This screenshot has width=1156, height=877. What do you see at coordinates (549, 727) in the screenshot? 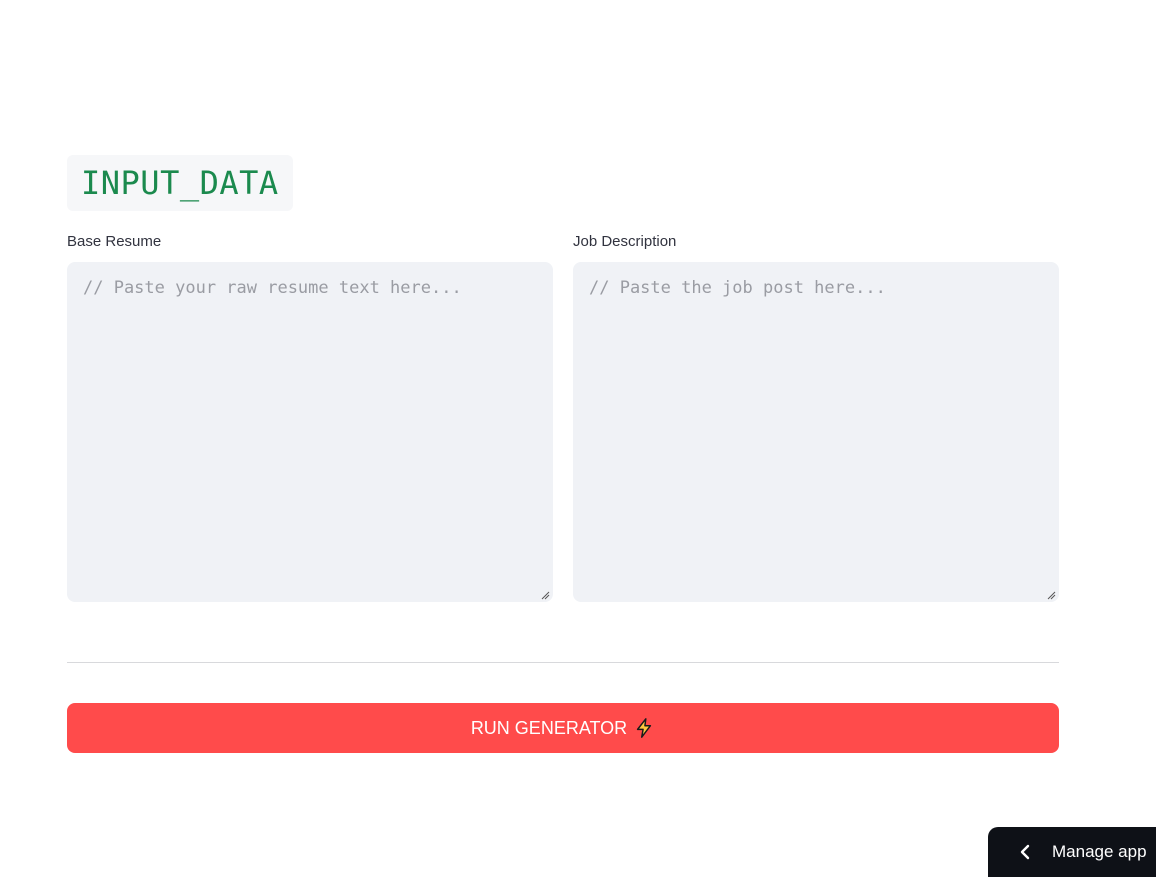
I see `run-generator-label: RUN GENERATOR` at bounding box center [549, 727].